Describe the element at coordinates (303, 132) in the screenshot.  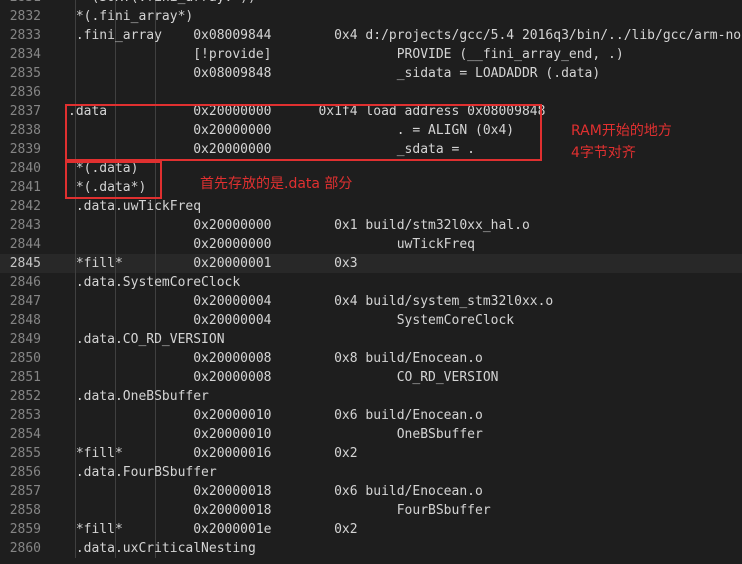
I see `ram-start-highlight-box` at that location.